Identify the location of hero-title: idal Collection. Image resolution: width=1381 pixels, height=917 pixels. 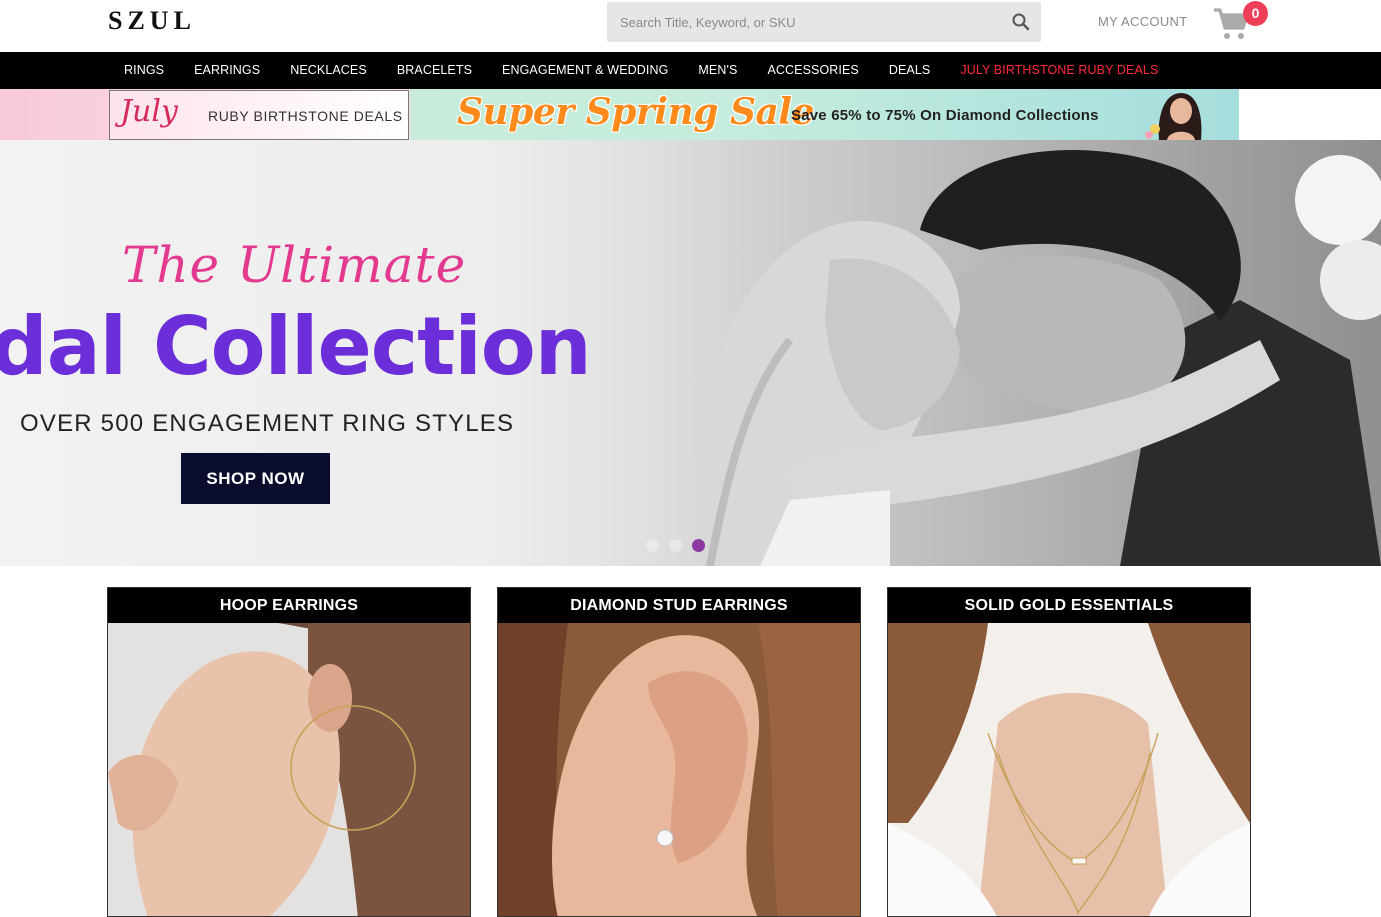
(296, 346).